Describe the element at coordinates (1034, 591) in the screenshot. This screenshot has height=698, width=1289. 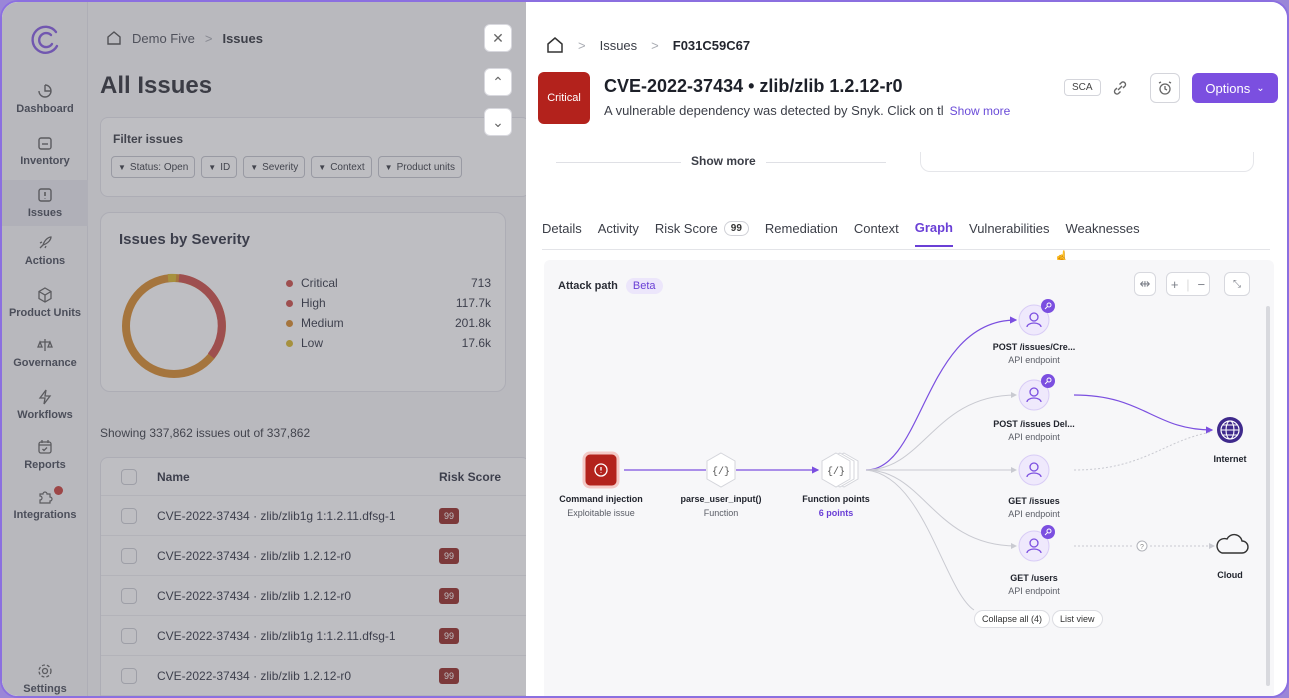
I see `node-sub-ep4: API endpoint` at that location.